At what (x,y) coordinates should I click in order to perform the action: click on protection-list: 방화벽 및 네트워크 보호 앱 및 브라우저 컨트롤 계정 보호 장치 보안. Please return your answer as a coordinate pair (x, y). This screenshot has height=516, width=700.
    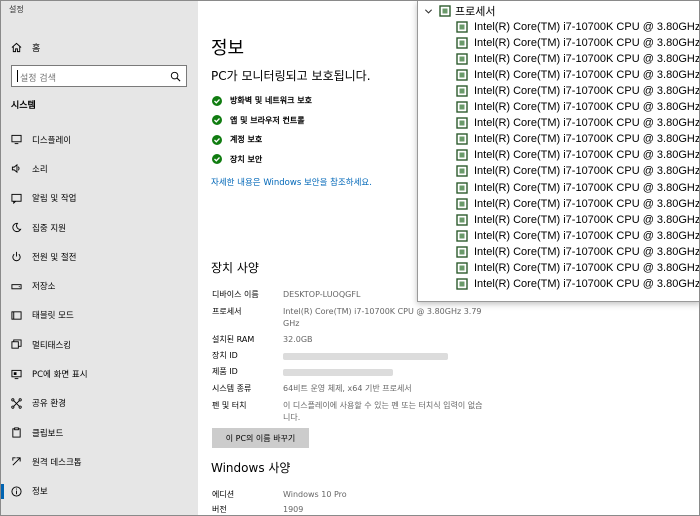
    Looking at the image, I should click on (262, 130).